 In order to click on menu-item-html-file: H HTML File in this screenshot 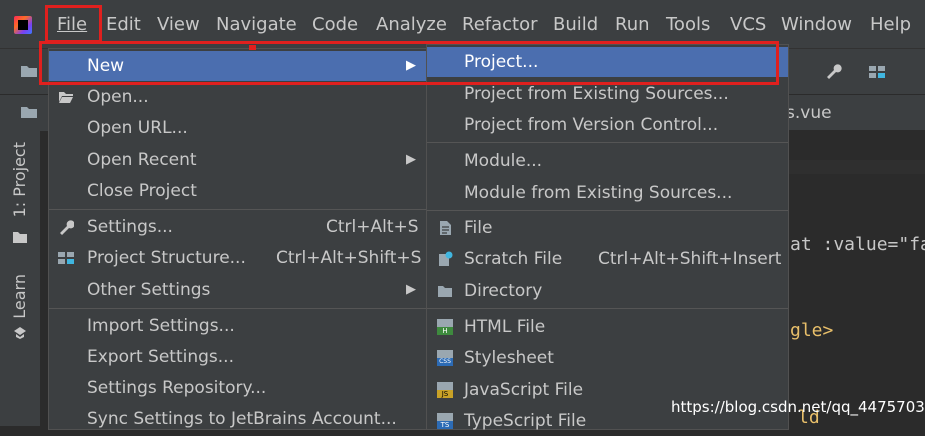, I will do `click(607, 327)`.